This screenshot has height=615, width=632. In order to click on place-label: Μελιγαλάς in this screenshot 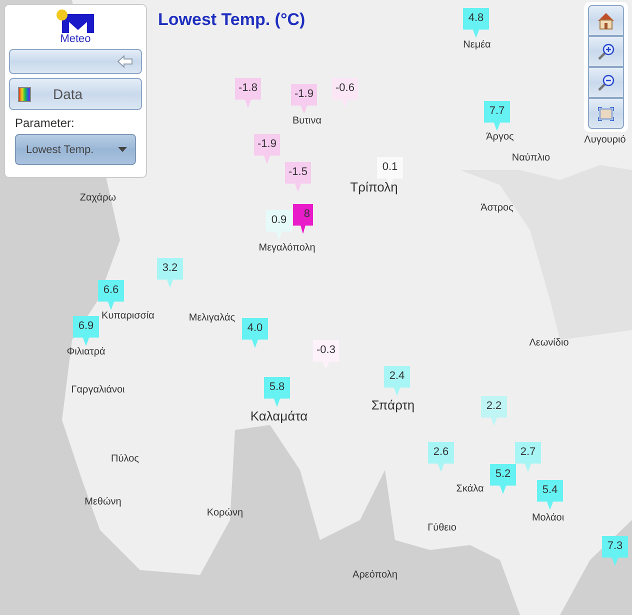, I will do `click(212, 318)`.